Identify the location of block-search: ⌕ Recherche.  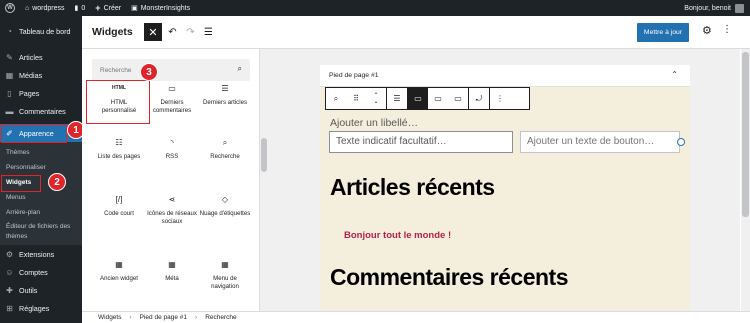
(225, 148).